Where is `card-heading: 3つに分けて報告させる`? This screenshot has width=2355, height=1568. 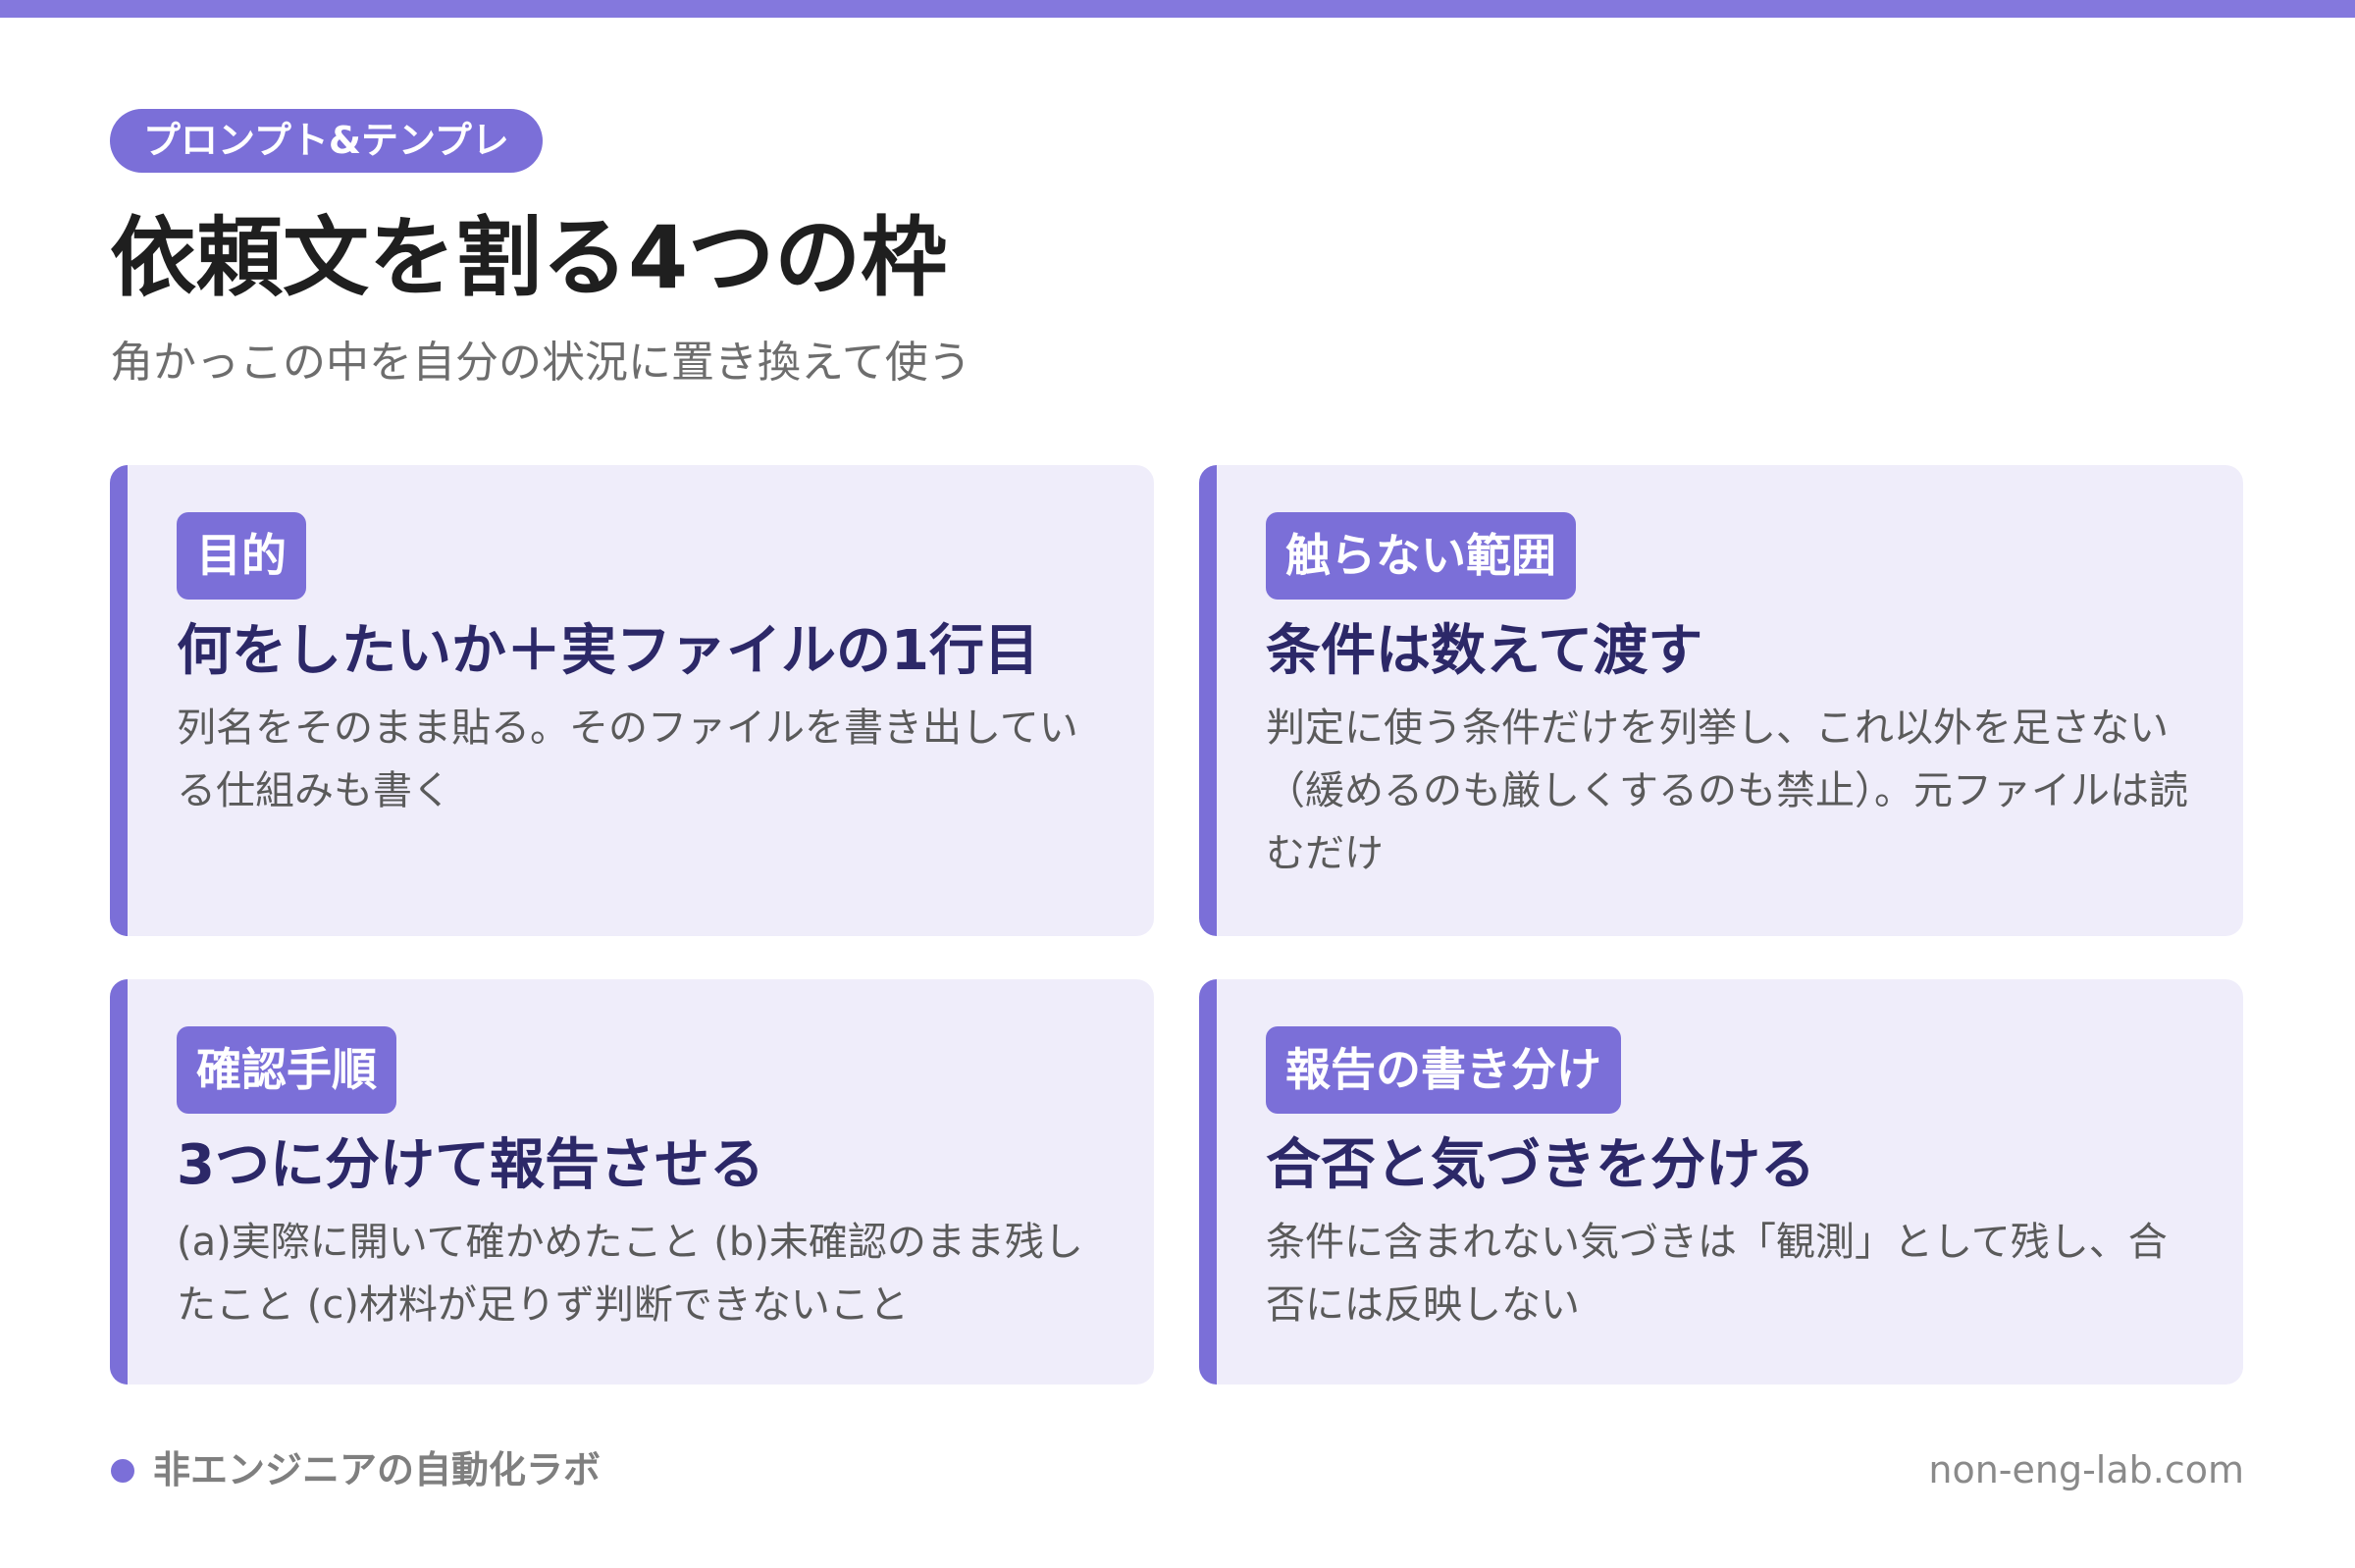
card-heading: 3つに分けて報告させる is located at coordinates (470, 1165).